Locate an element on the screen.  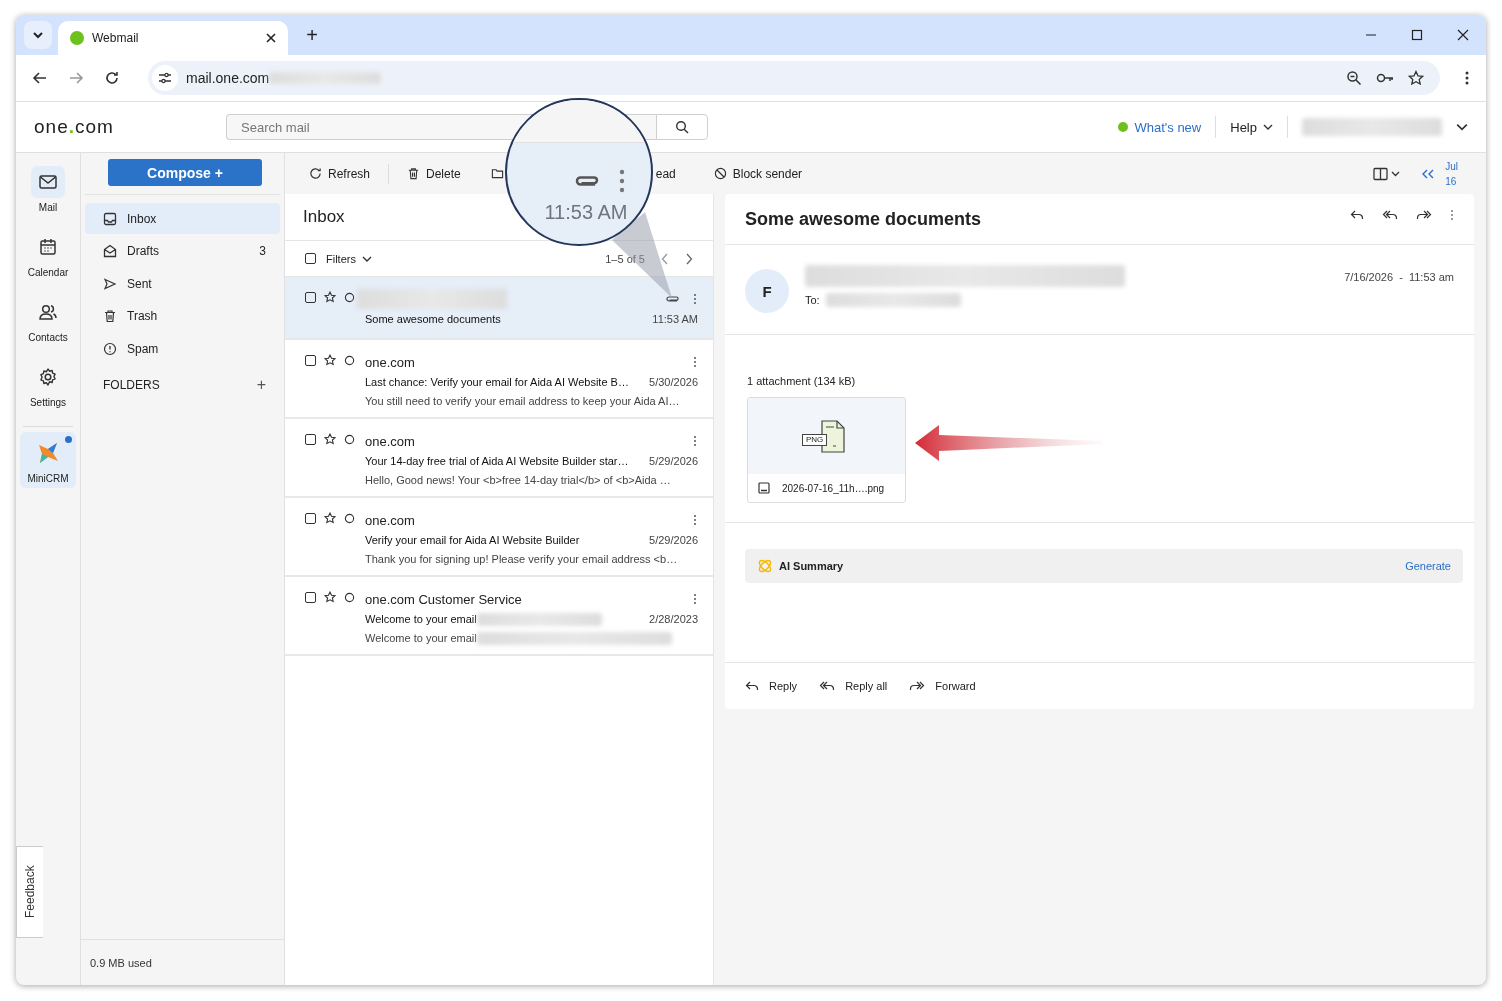
maximize-icon is located at coordinates (1417, 35).